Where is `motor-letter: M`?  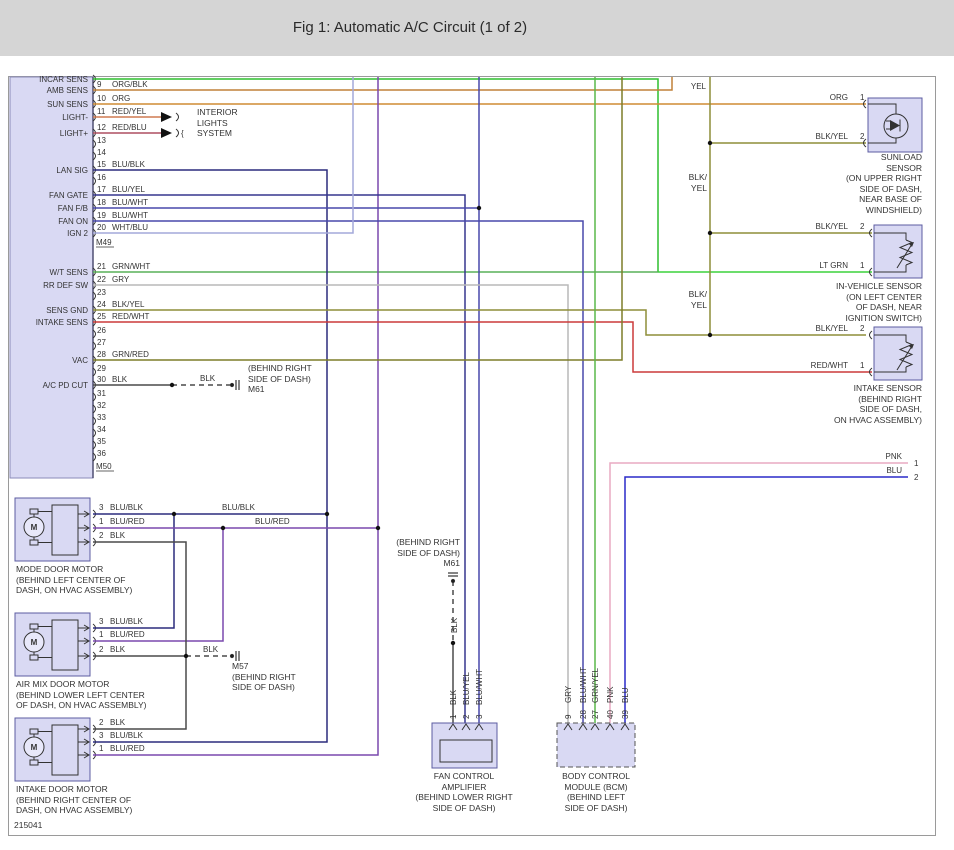 motor-letter: M is located at coordinates (34, 747).